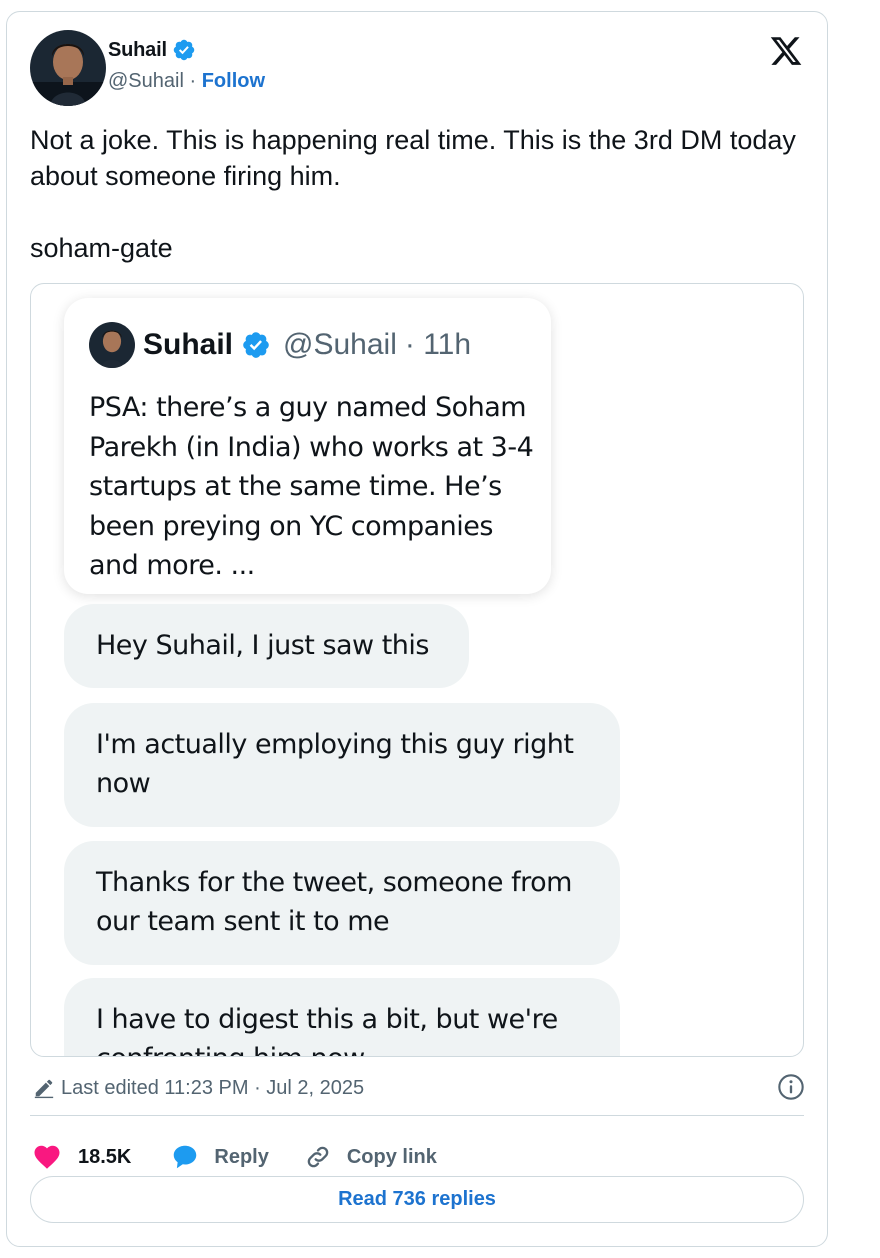 The height and width of the screenshot is (1258, 880). I want to click on heart-icon, so click(47, 1157).